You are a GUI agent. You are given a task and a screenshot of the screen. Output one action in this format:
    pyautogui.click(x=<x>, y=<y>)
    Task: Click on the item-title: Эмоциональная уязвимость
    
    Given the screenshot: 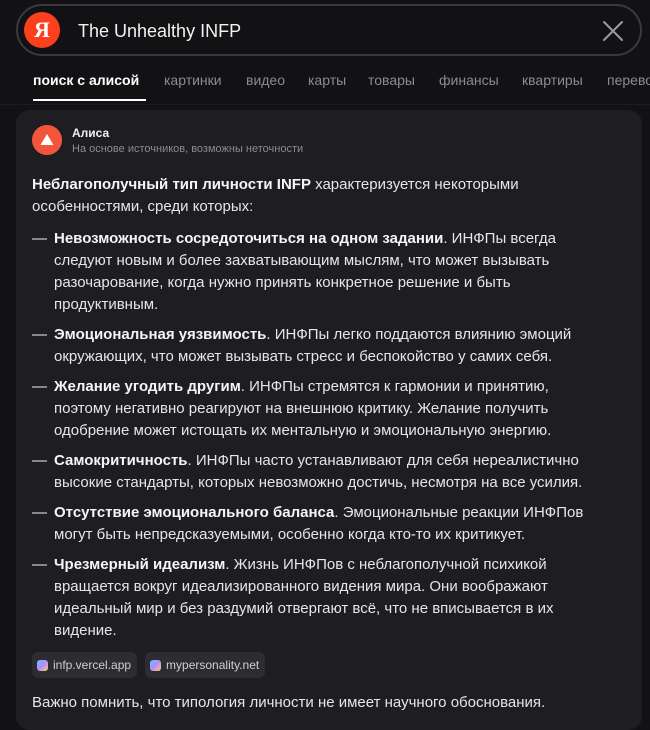 What is the action you would take?
    pyautogui.click(x=160, y=334)
    